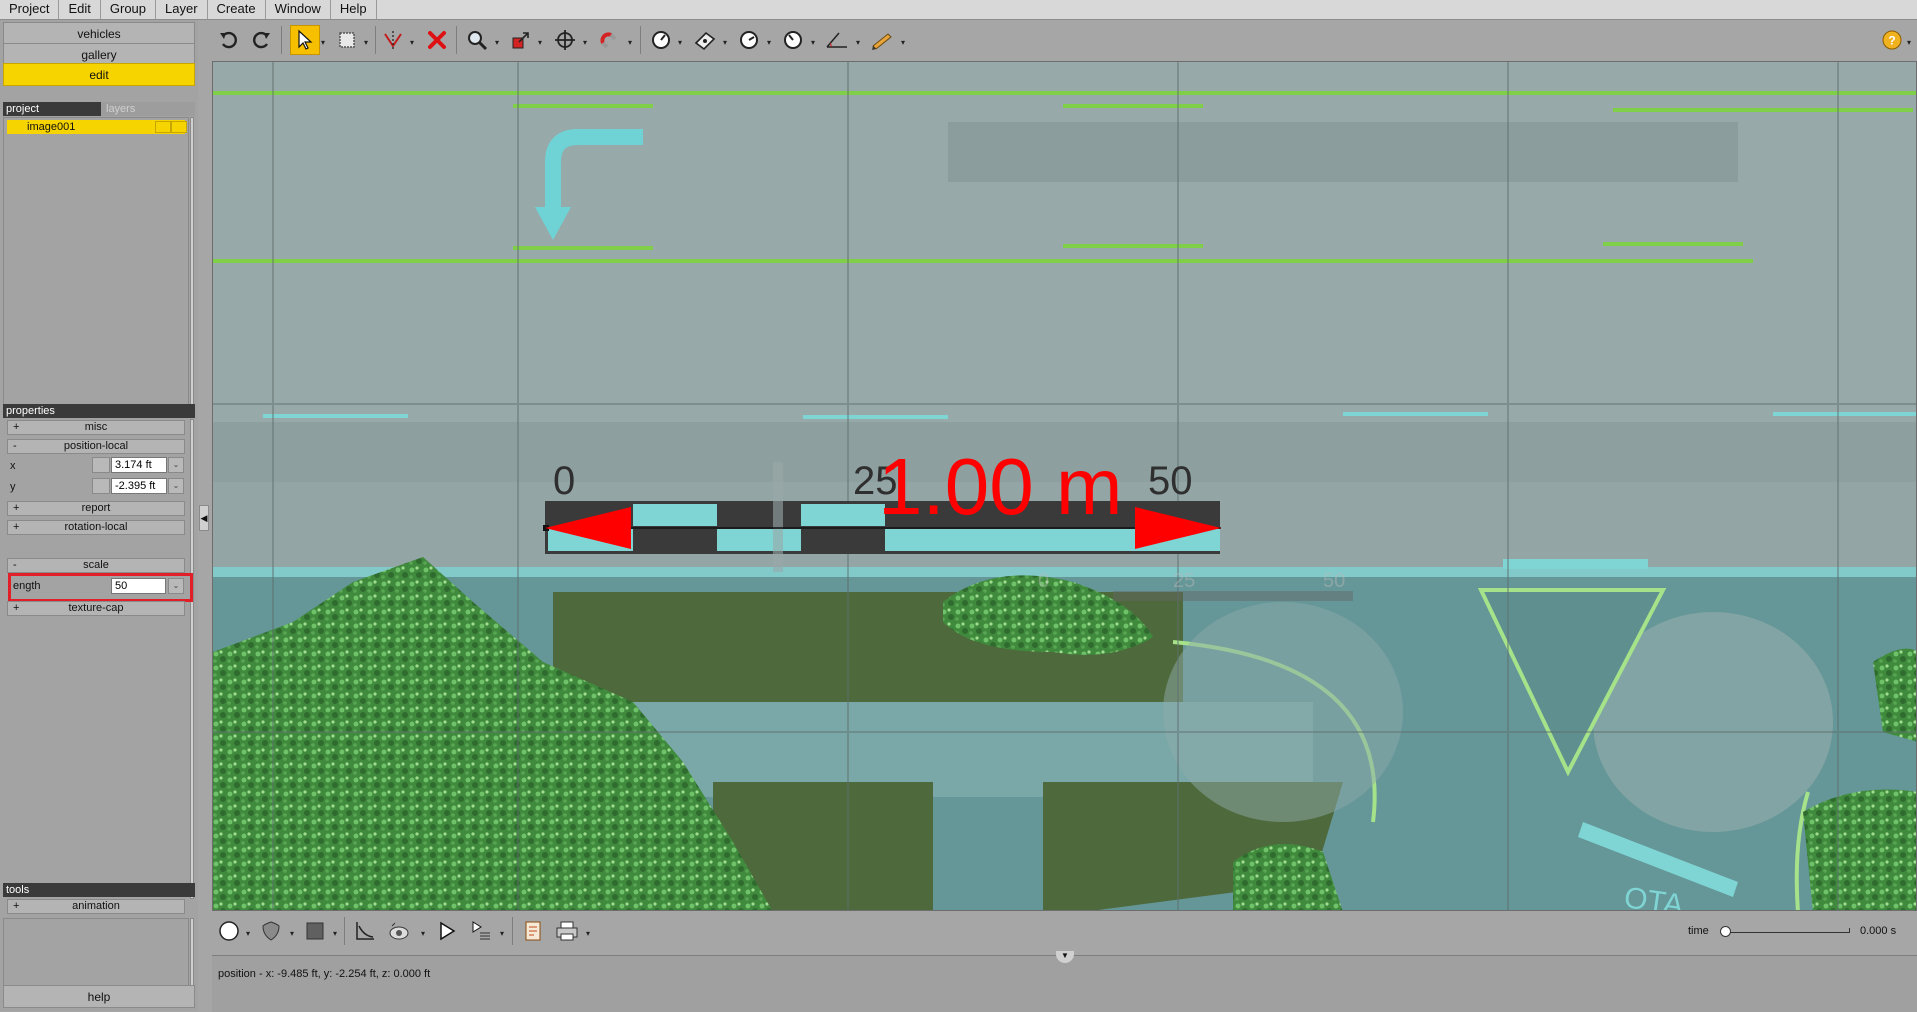  Describe the element at coordinates (565, 40) in the screenshot. I see `move-icon` at that location.